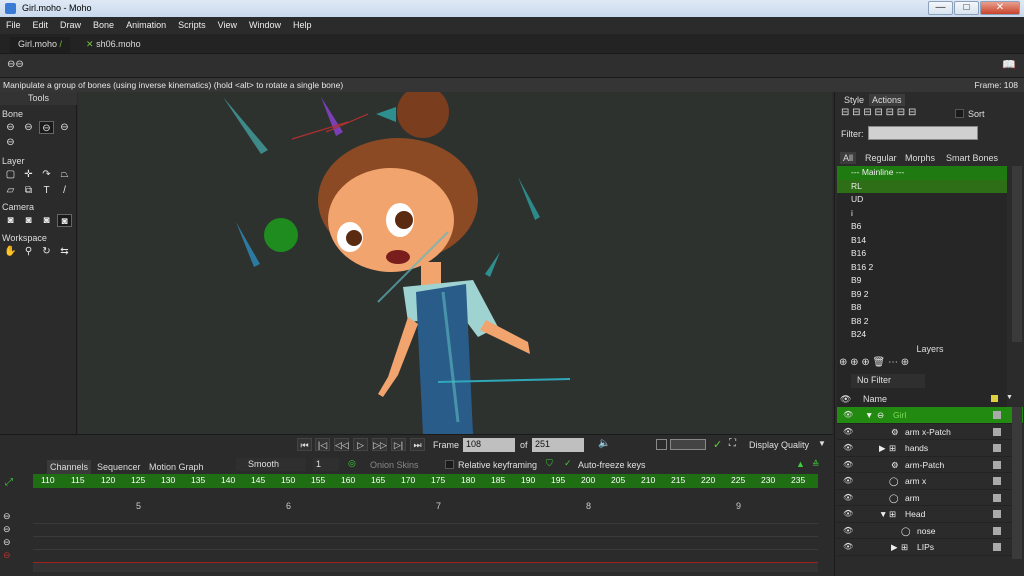  What do you see at coordinates (549, 463) in the screenshot?
I see `shield-icon: ⛉` at bounding box center [549, 463].